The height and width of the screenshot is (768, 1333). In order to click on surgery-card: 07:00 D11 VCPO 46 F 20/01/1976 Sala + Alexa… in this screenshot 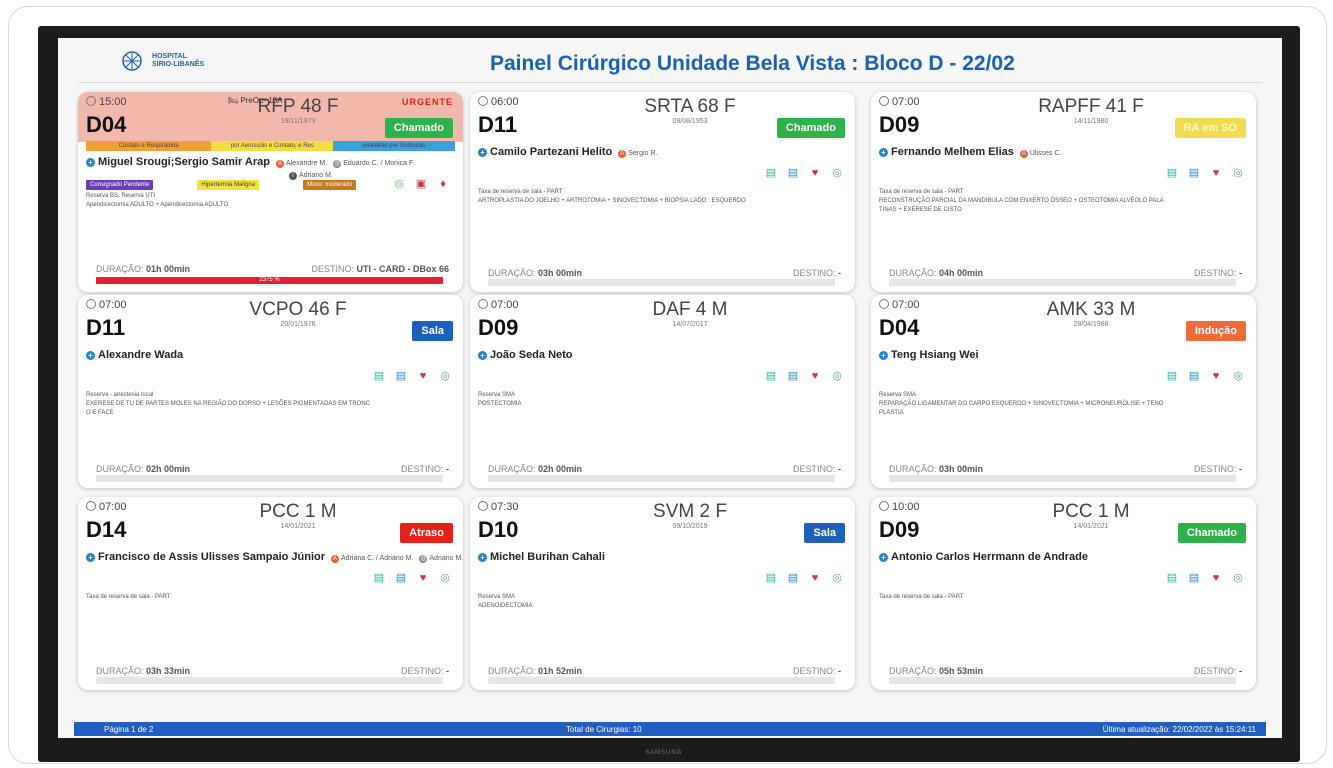, I will do `click(270, 391)`.